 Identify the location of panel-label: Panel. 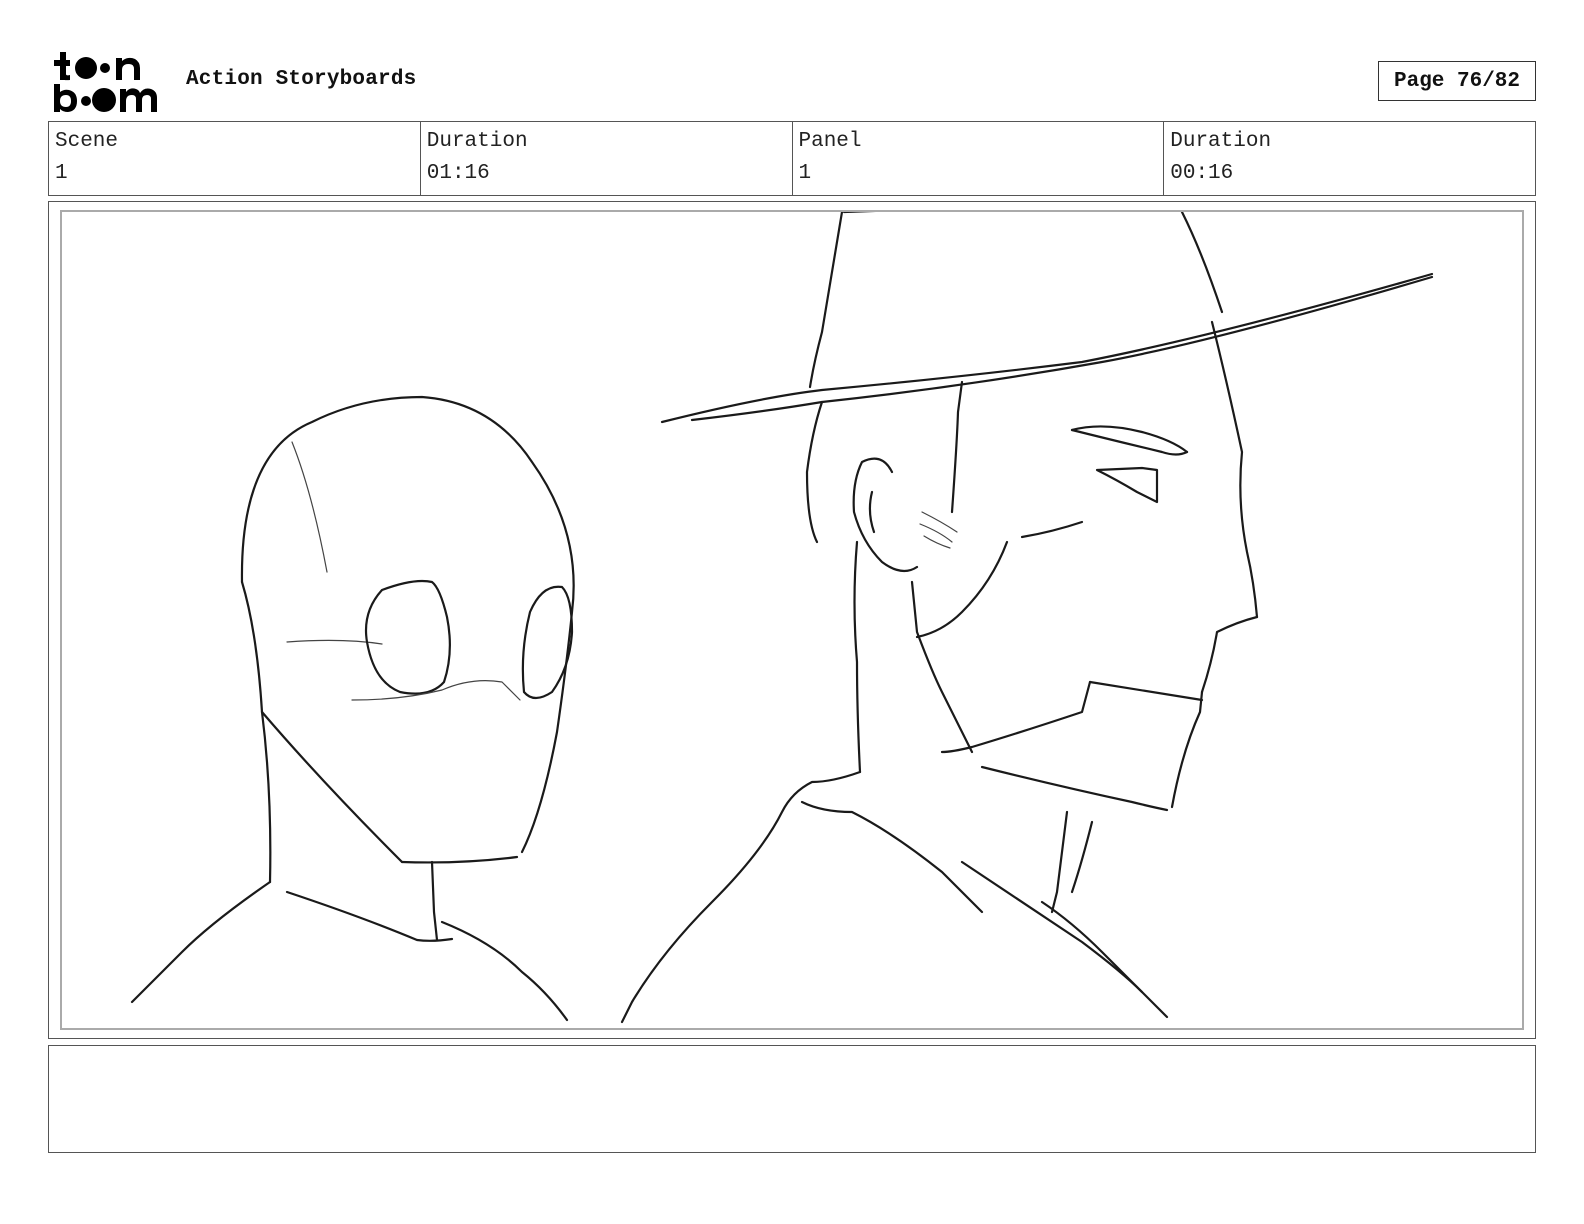
(830, 141).